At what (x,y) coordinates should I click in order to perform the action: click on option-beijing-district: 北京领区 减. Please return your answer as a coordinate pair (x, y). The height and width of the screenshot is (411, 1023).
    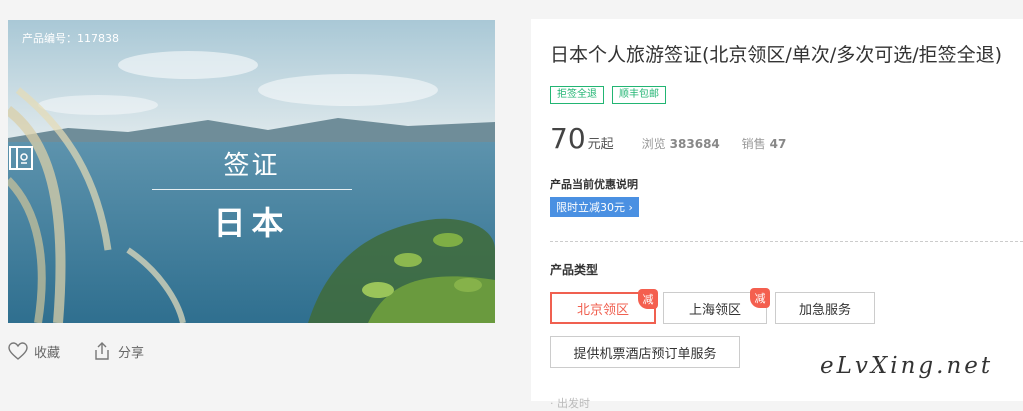
    Looking at the image, I should click on (604, 306).